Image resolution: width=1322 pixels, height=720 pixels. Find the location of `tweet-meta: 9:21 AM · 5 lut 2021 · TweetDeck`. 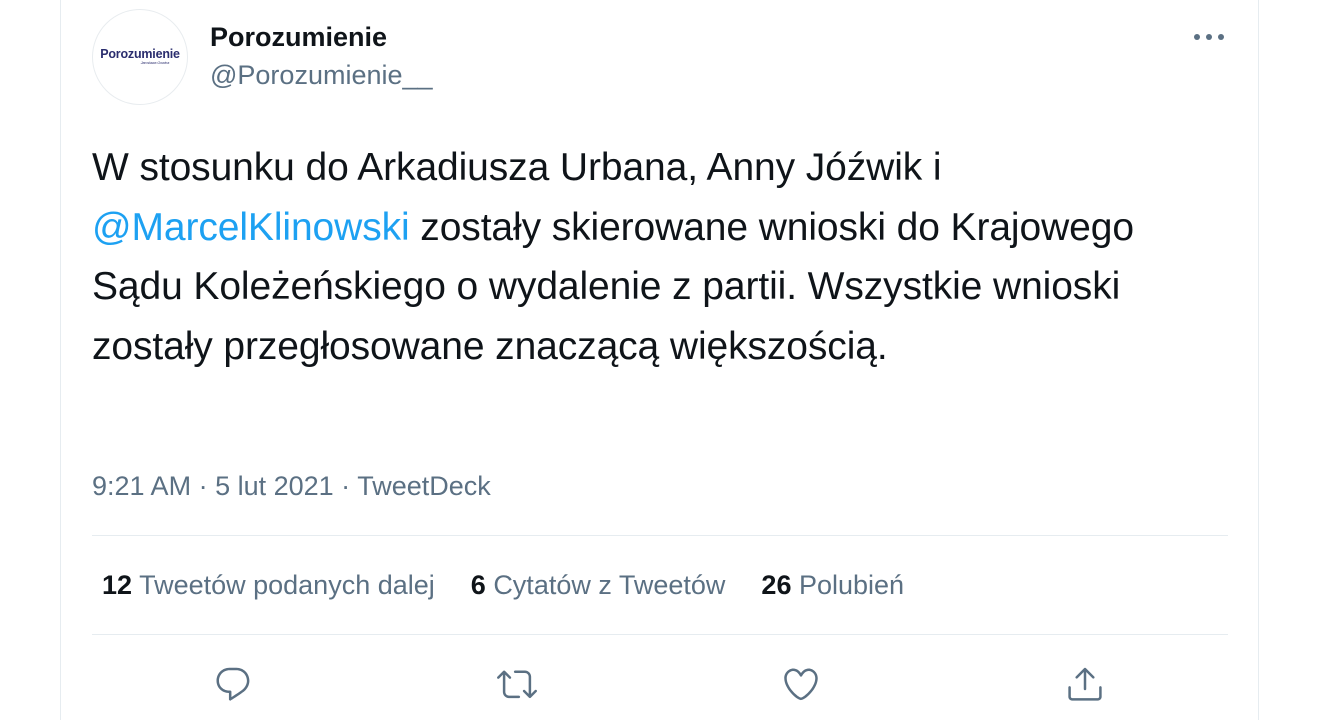

tweet-meta: 9:21 AM · 5 lut 2021 · TweetDeck is located at coordinates (291, 486).